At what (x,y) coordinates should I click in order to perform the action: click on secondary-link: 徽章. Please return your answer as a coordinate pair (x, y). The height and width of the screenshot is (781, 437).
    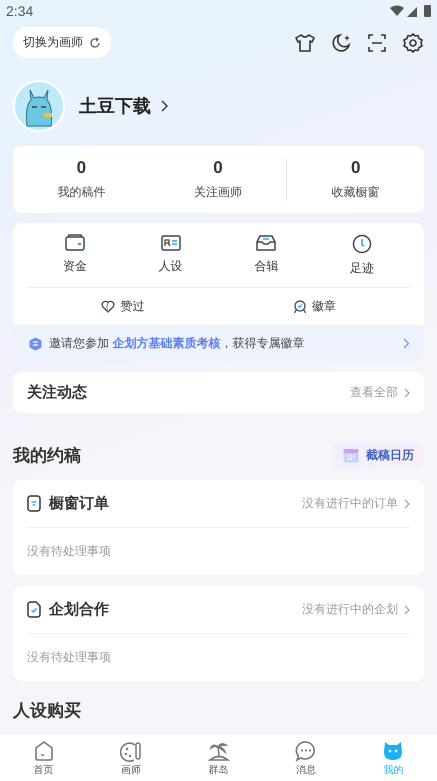
    Looking at the image, I should click on (314, 306).